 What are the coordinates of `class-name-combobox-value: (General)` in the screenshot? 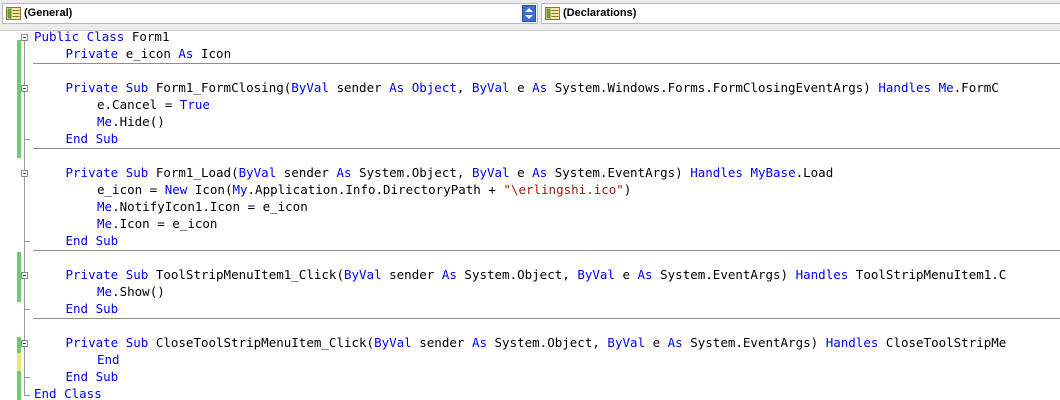 It's located at (48, 13).